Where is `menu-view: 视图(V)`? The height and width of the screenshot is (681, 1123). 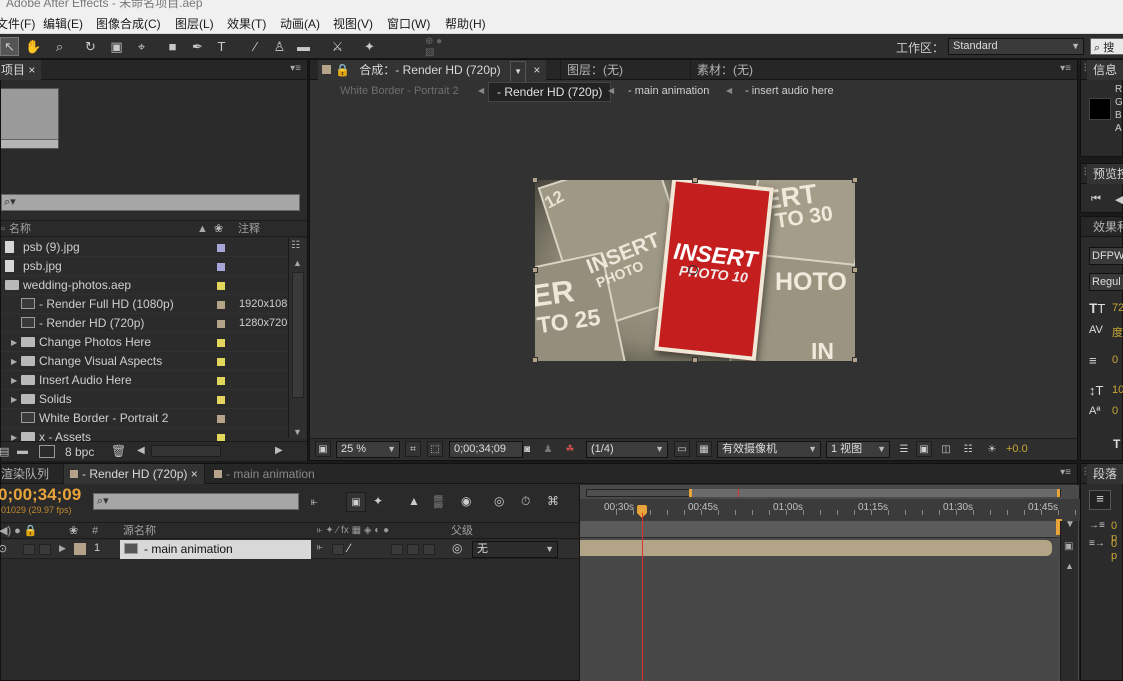
menu-view: 视图(V) is located at coordinates (353, 23).